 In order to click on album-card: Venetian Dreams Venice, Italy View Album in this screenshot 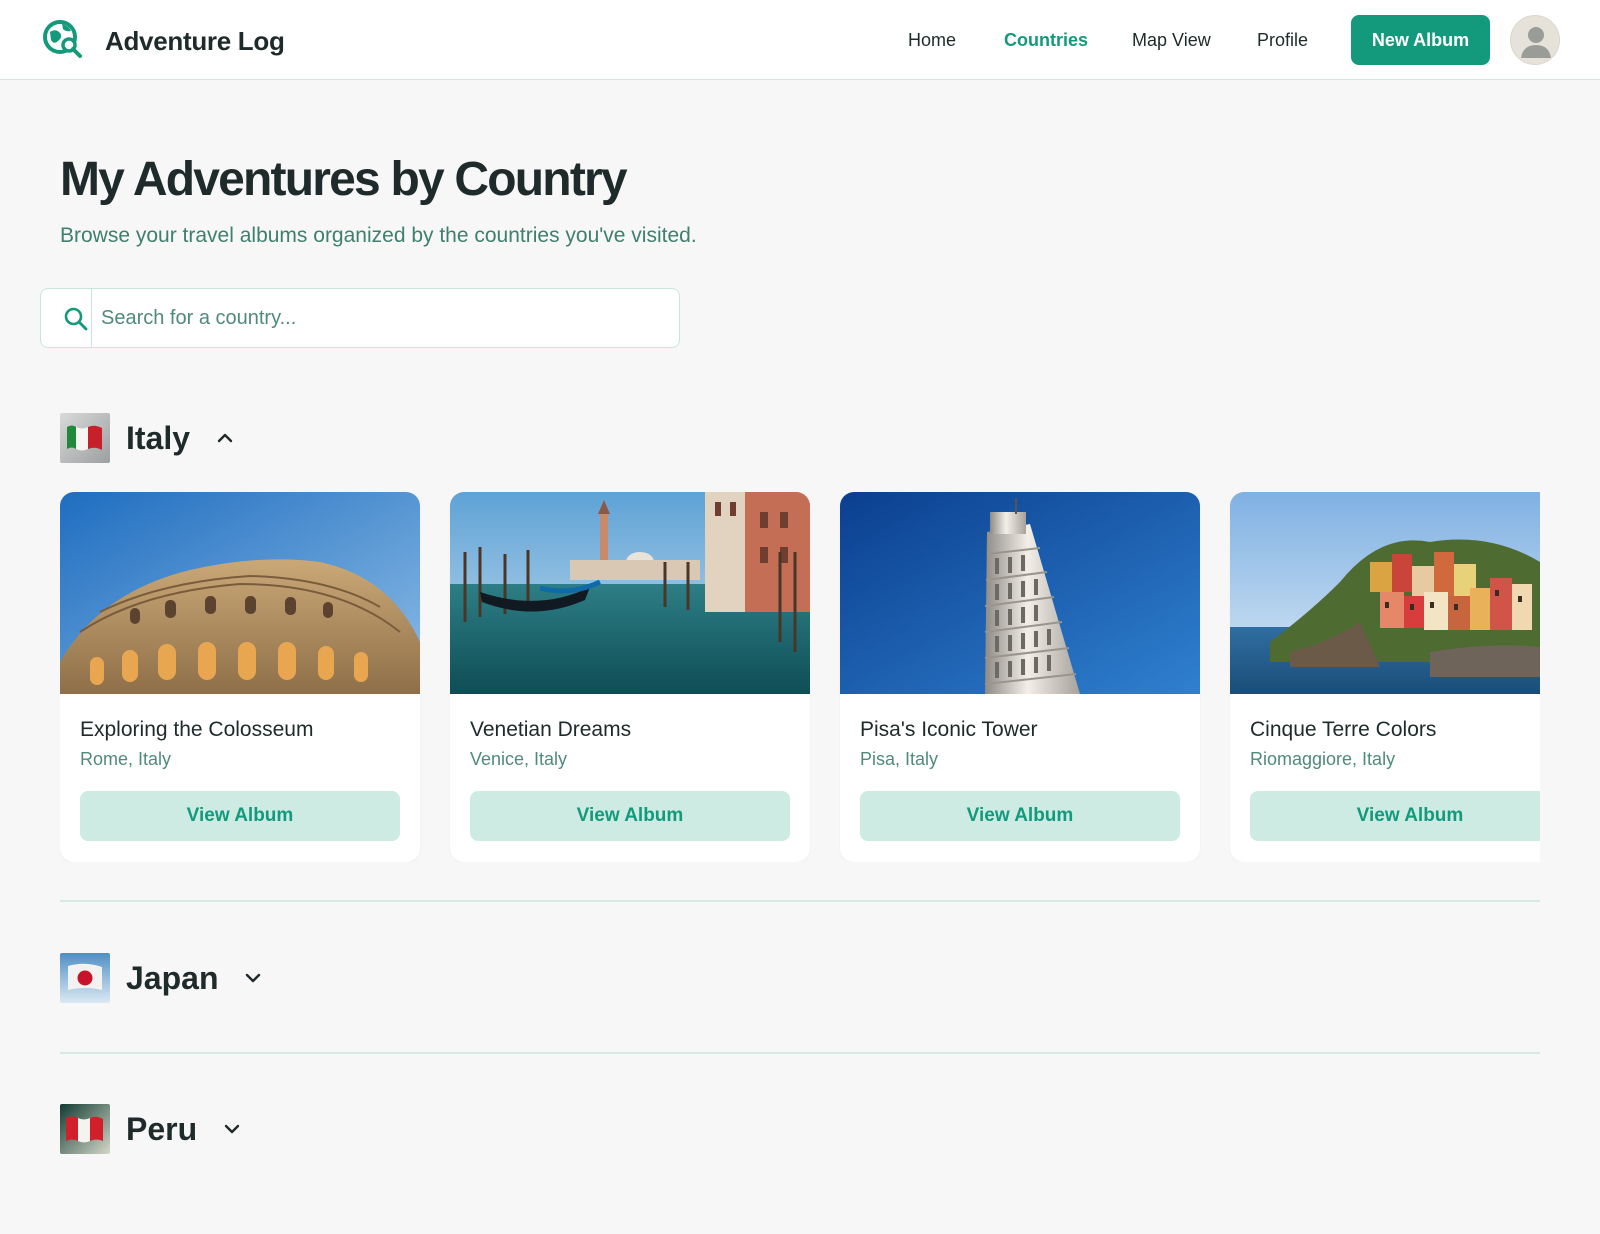, I will do `click(630, 677)`.